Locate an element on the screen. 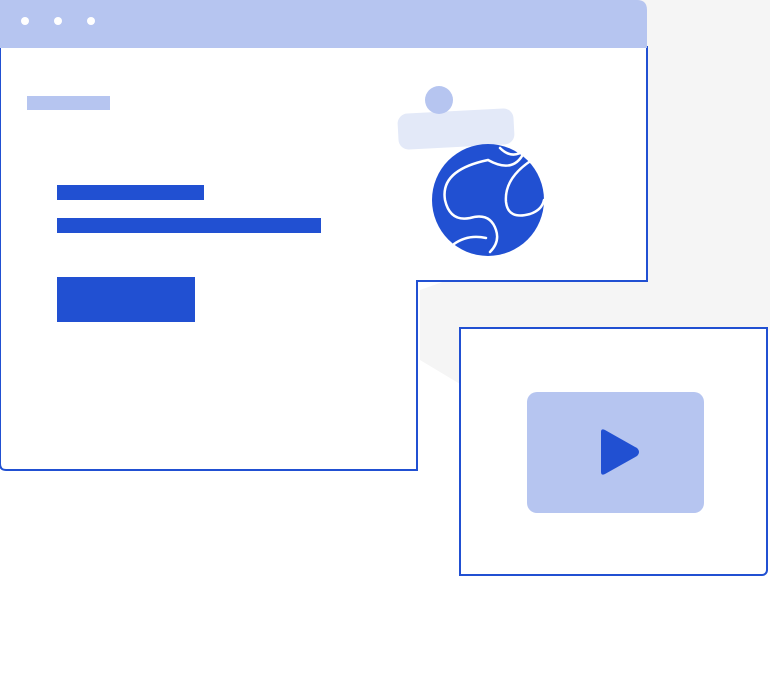 The width and height of the screenshot is (770, 686). heading-line-placeholder is located at coordinates (130, 192).